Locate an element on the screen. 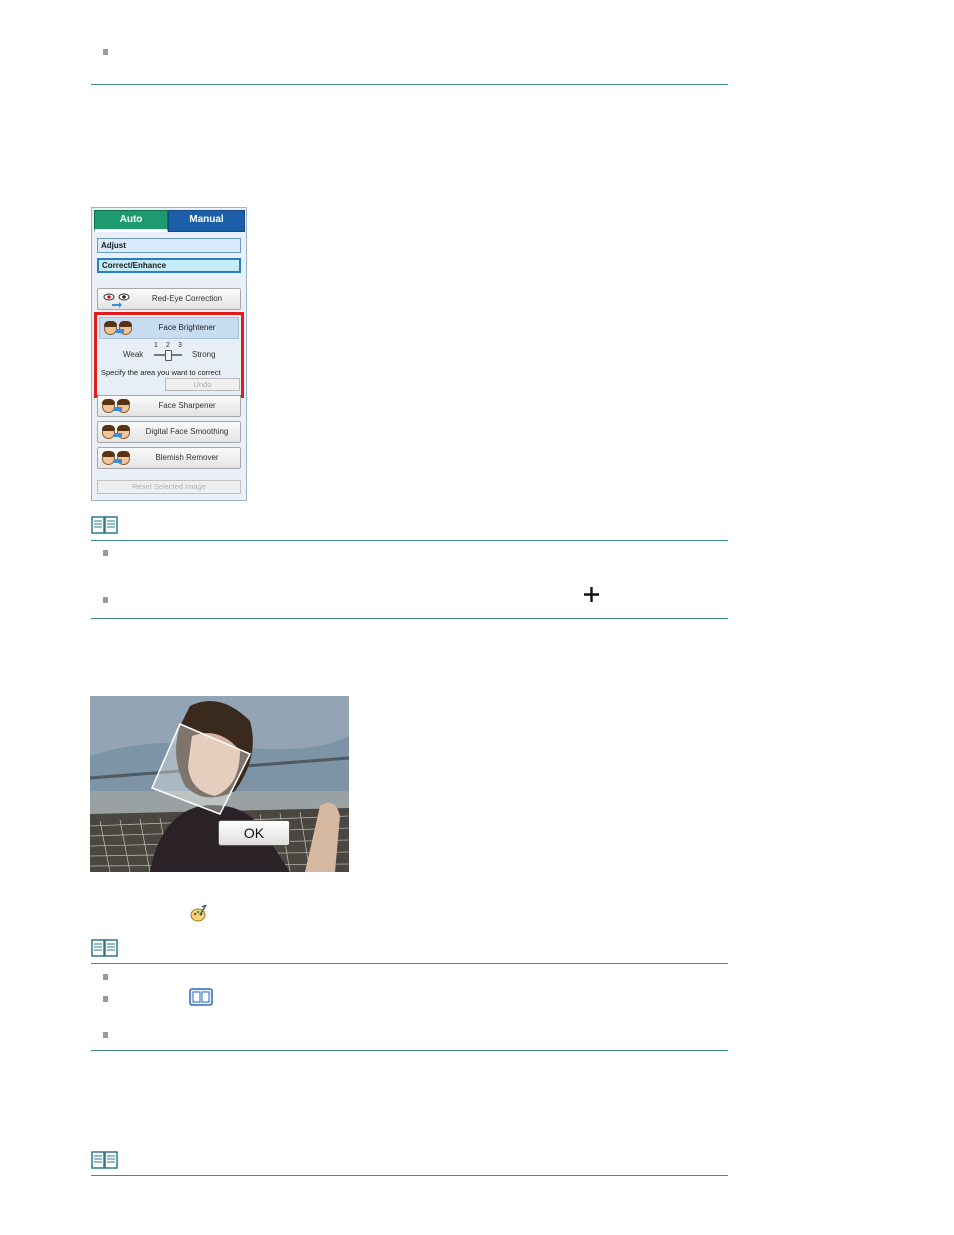  face-smoothing-icon is located at coordinates (117, 432).